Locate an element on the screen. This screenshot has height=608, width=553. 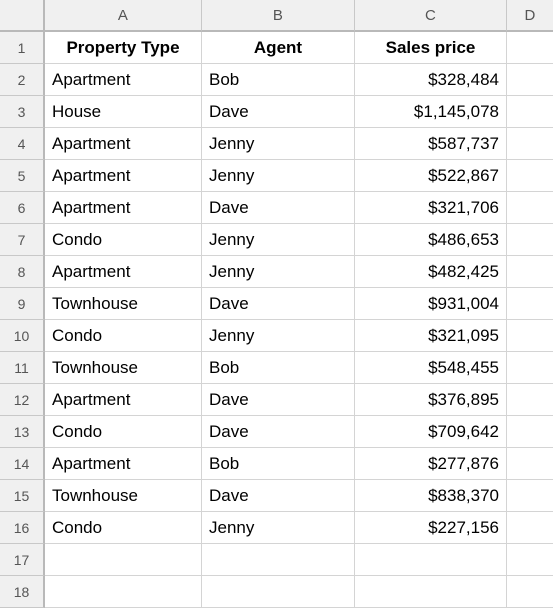
cell-C7: $486,653 is located at coordinates (431, 240).